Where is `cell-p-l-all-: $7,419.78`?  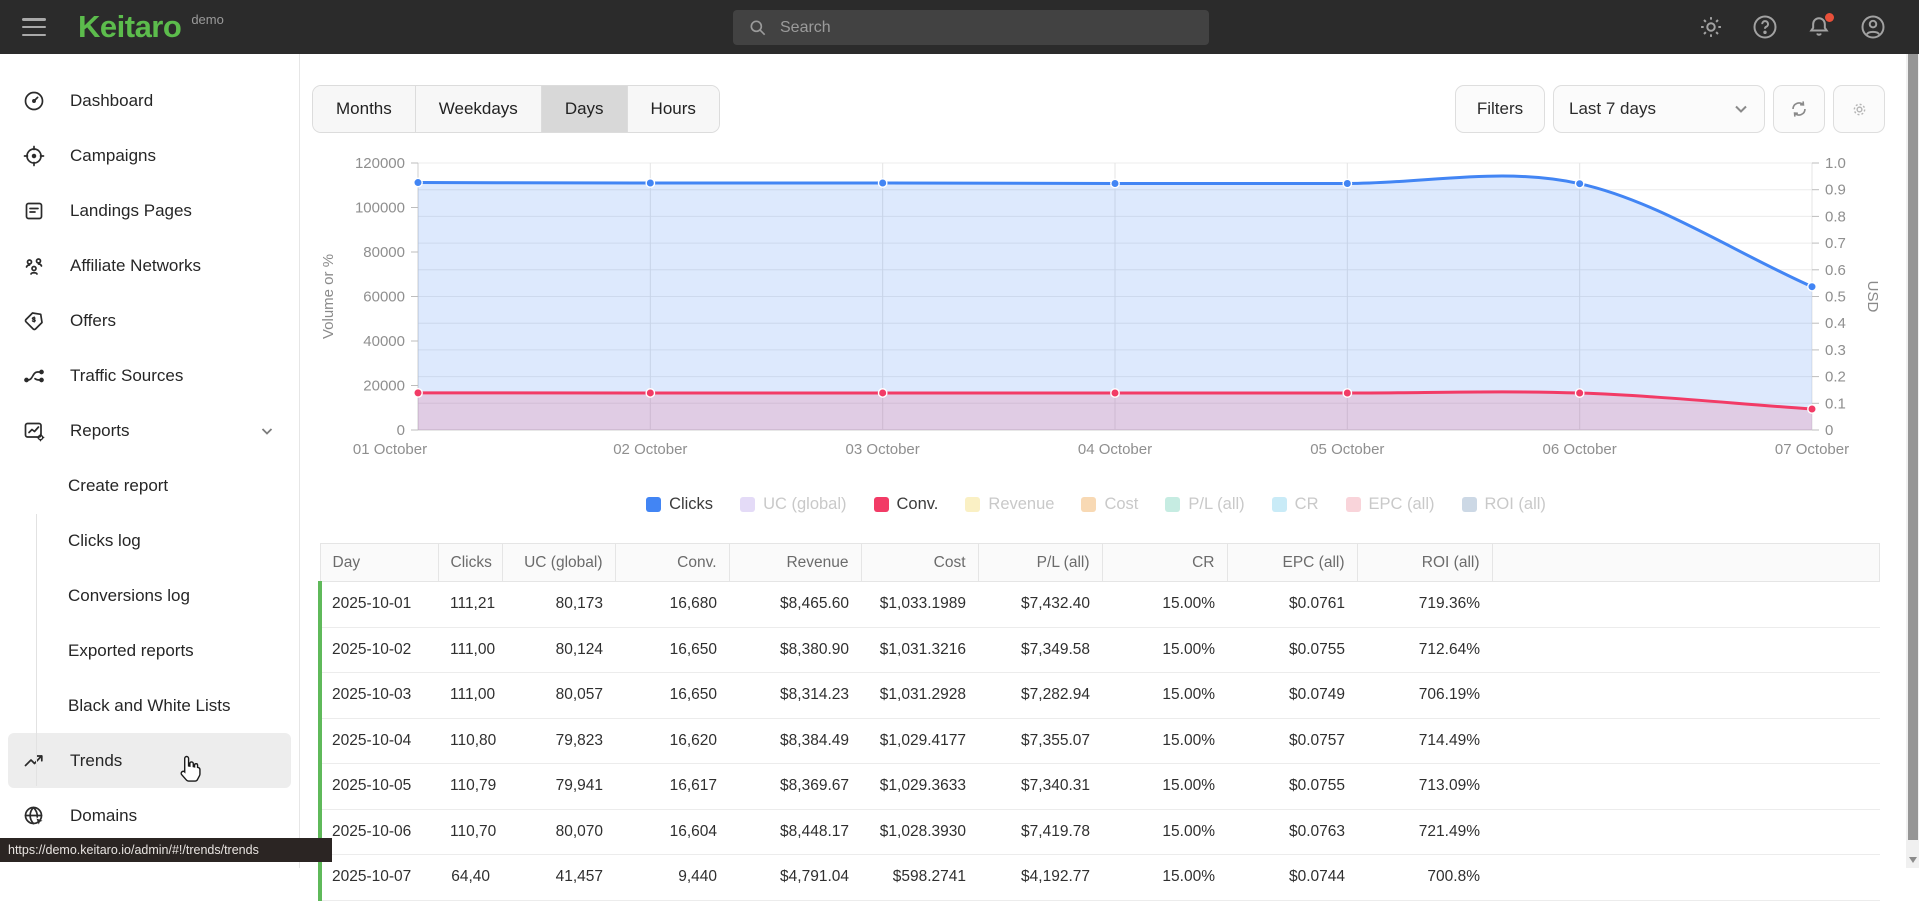
cell-p-l-all-: $7,419.78 is located at coordinates (1040, 832).